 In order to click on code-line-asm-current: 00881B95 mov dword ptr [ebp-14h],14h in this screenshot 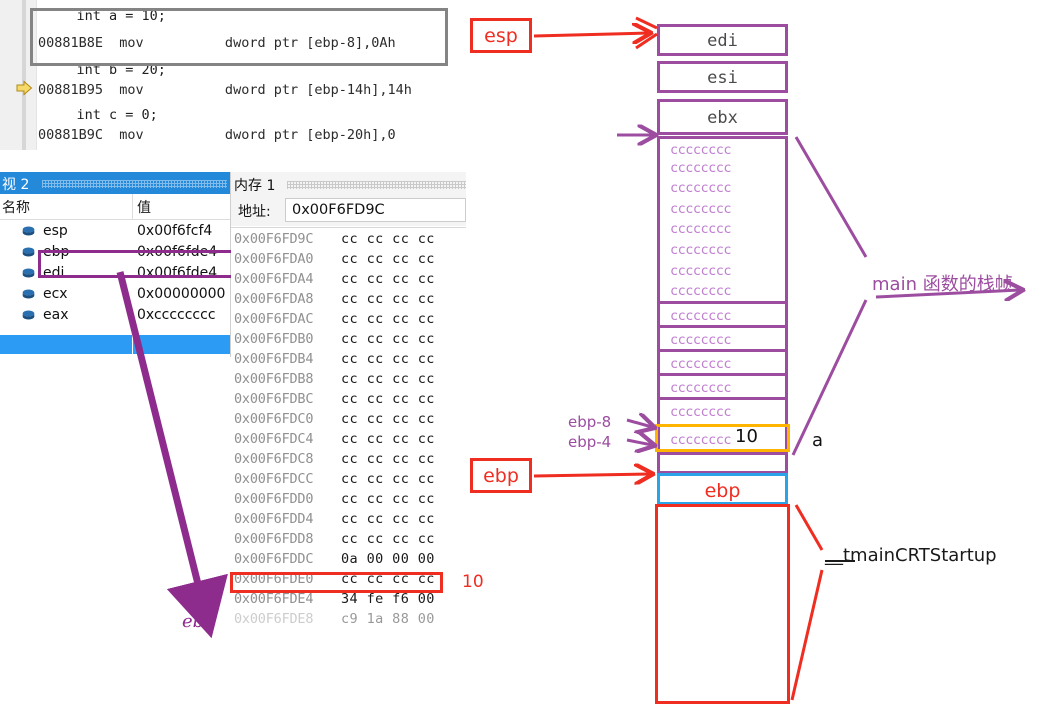, I will do `click(225, 90)`.